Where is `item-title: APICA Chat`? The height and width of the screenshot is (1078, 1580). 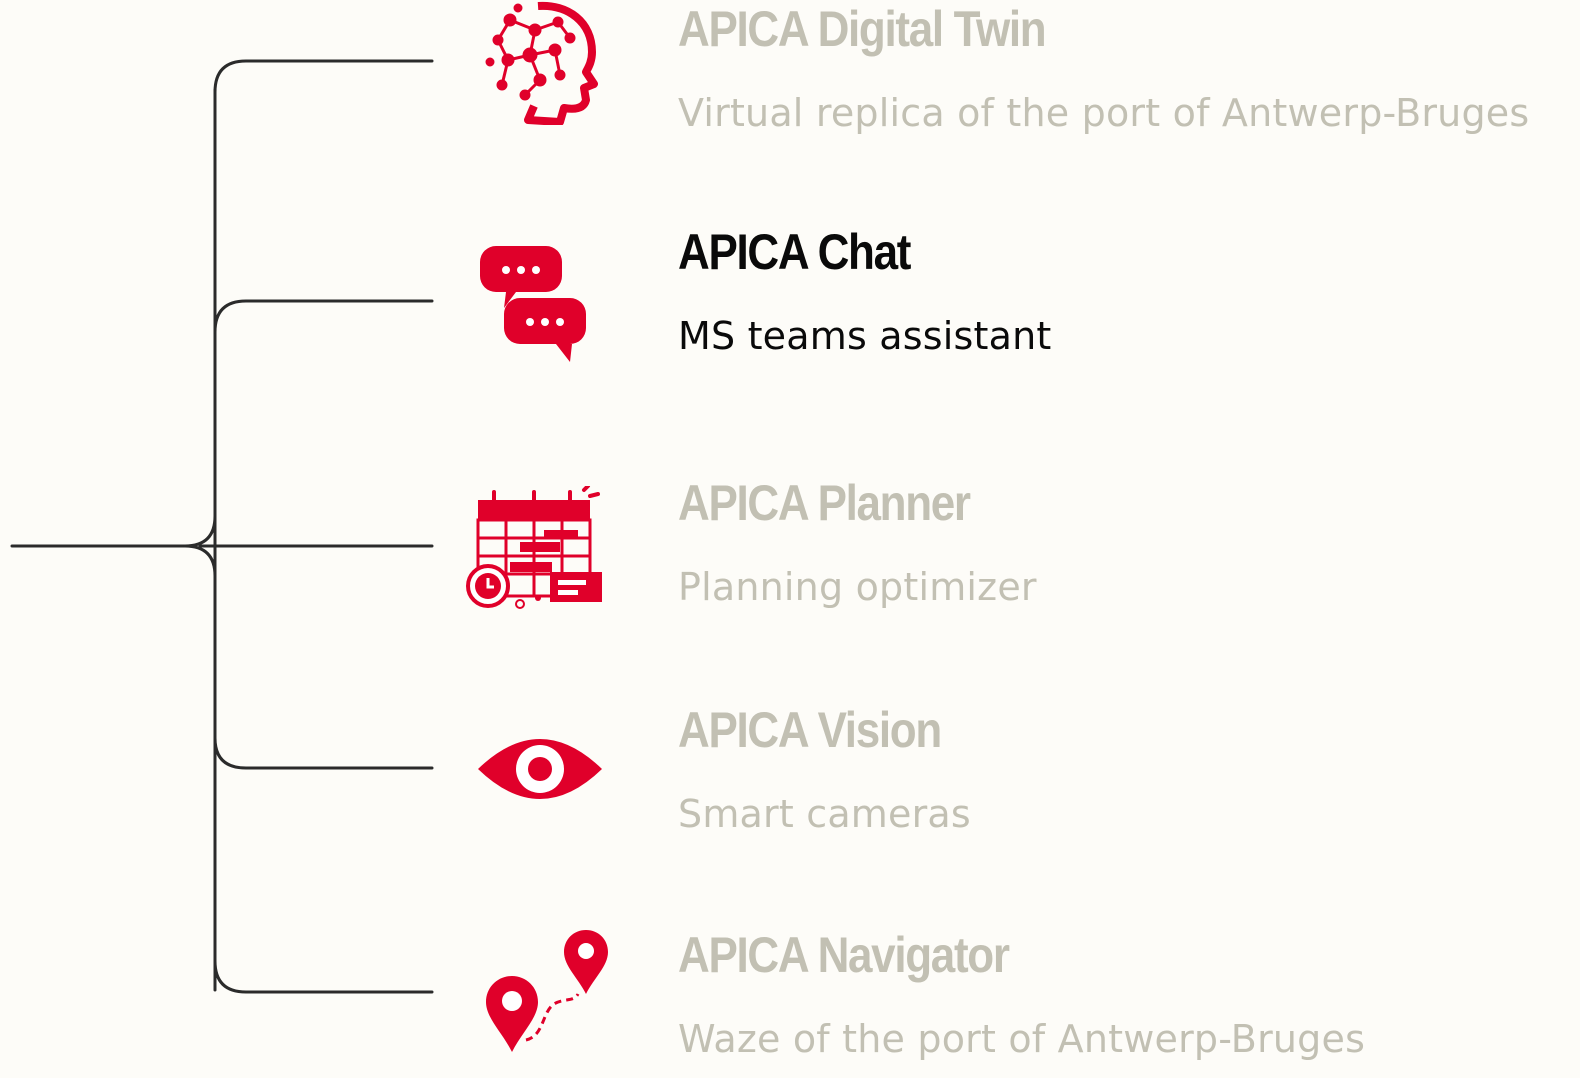 item-title: APICA Chat is located at coordinates (794, 252).